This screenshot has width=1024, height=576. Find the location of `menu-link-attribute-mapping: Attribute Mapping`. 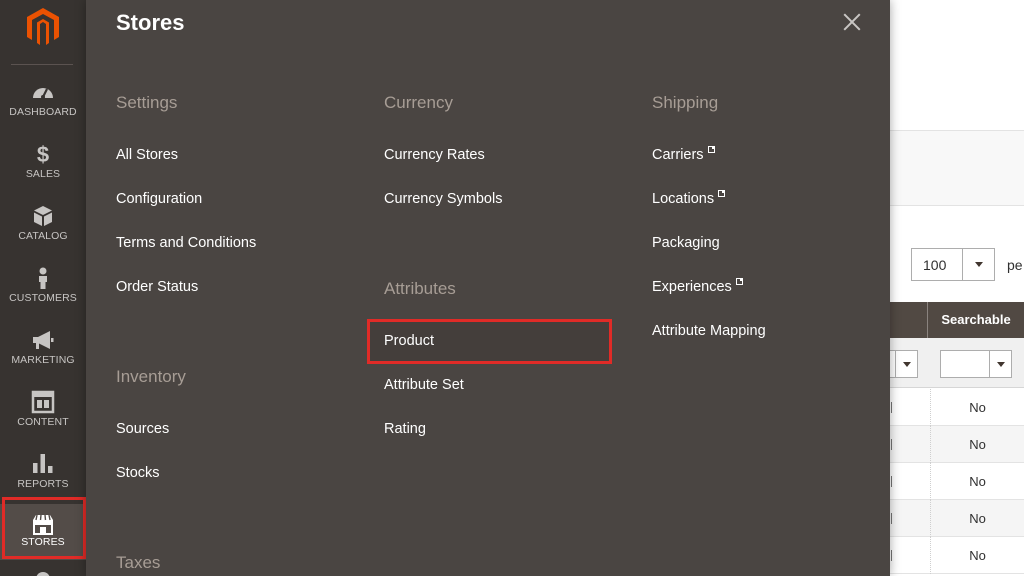

menu-link-attribute-mapping: Attribute Mapping is located at coordinates (709, 331).